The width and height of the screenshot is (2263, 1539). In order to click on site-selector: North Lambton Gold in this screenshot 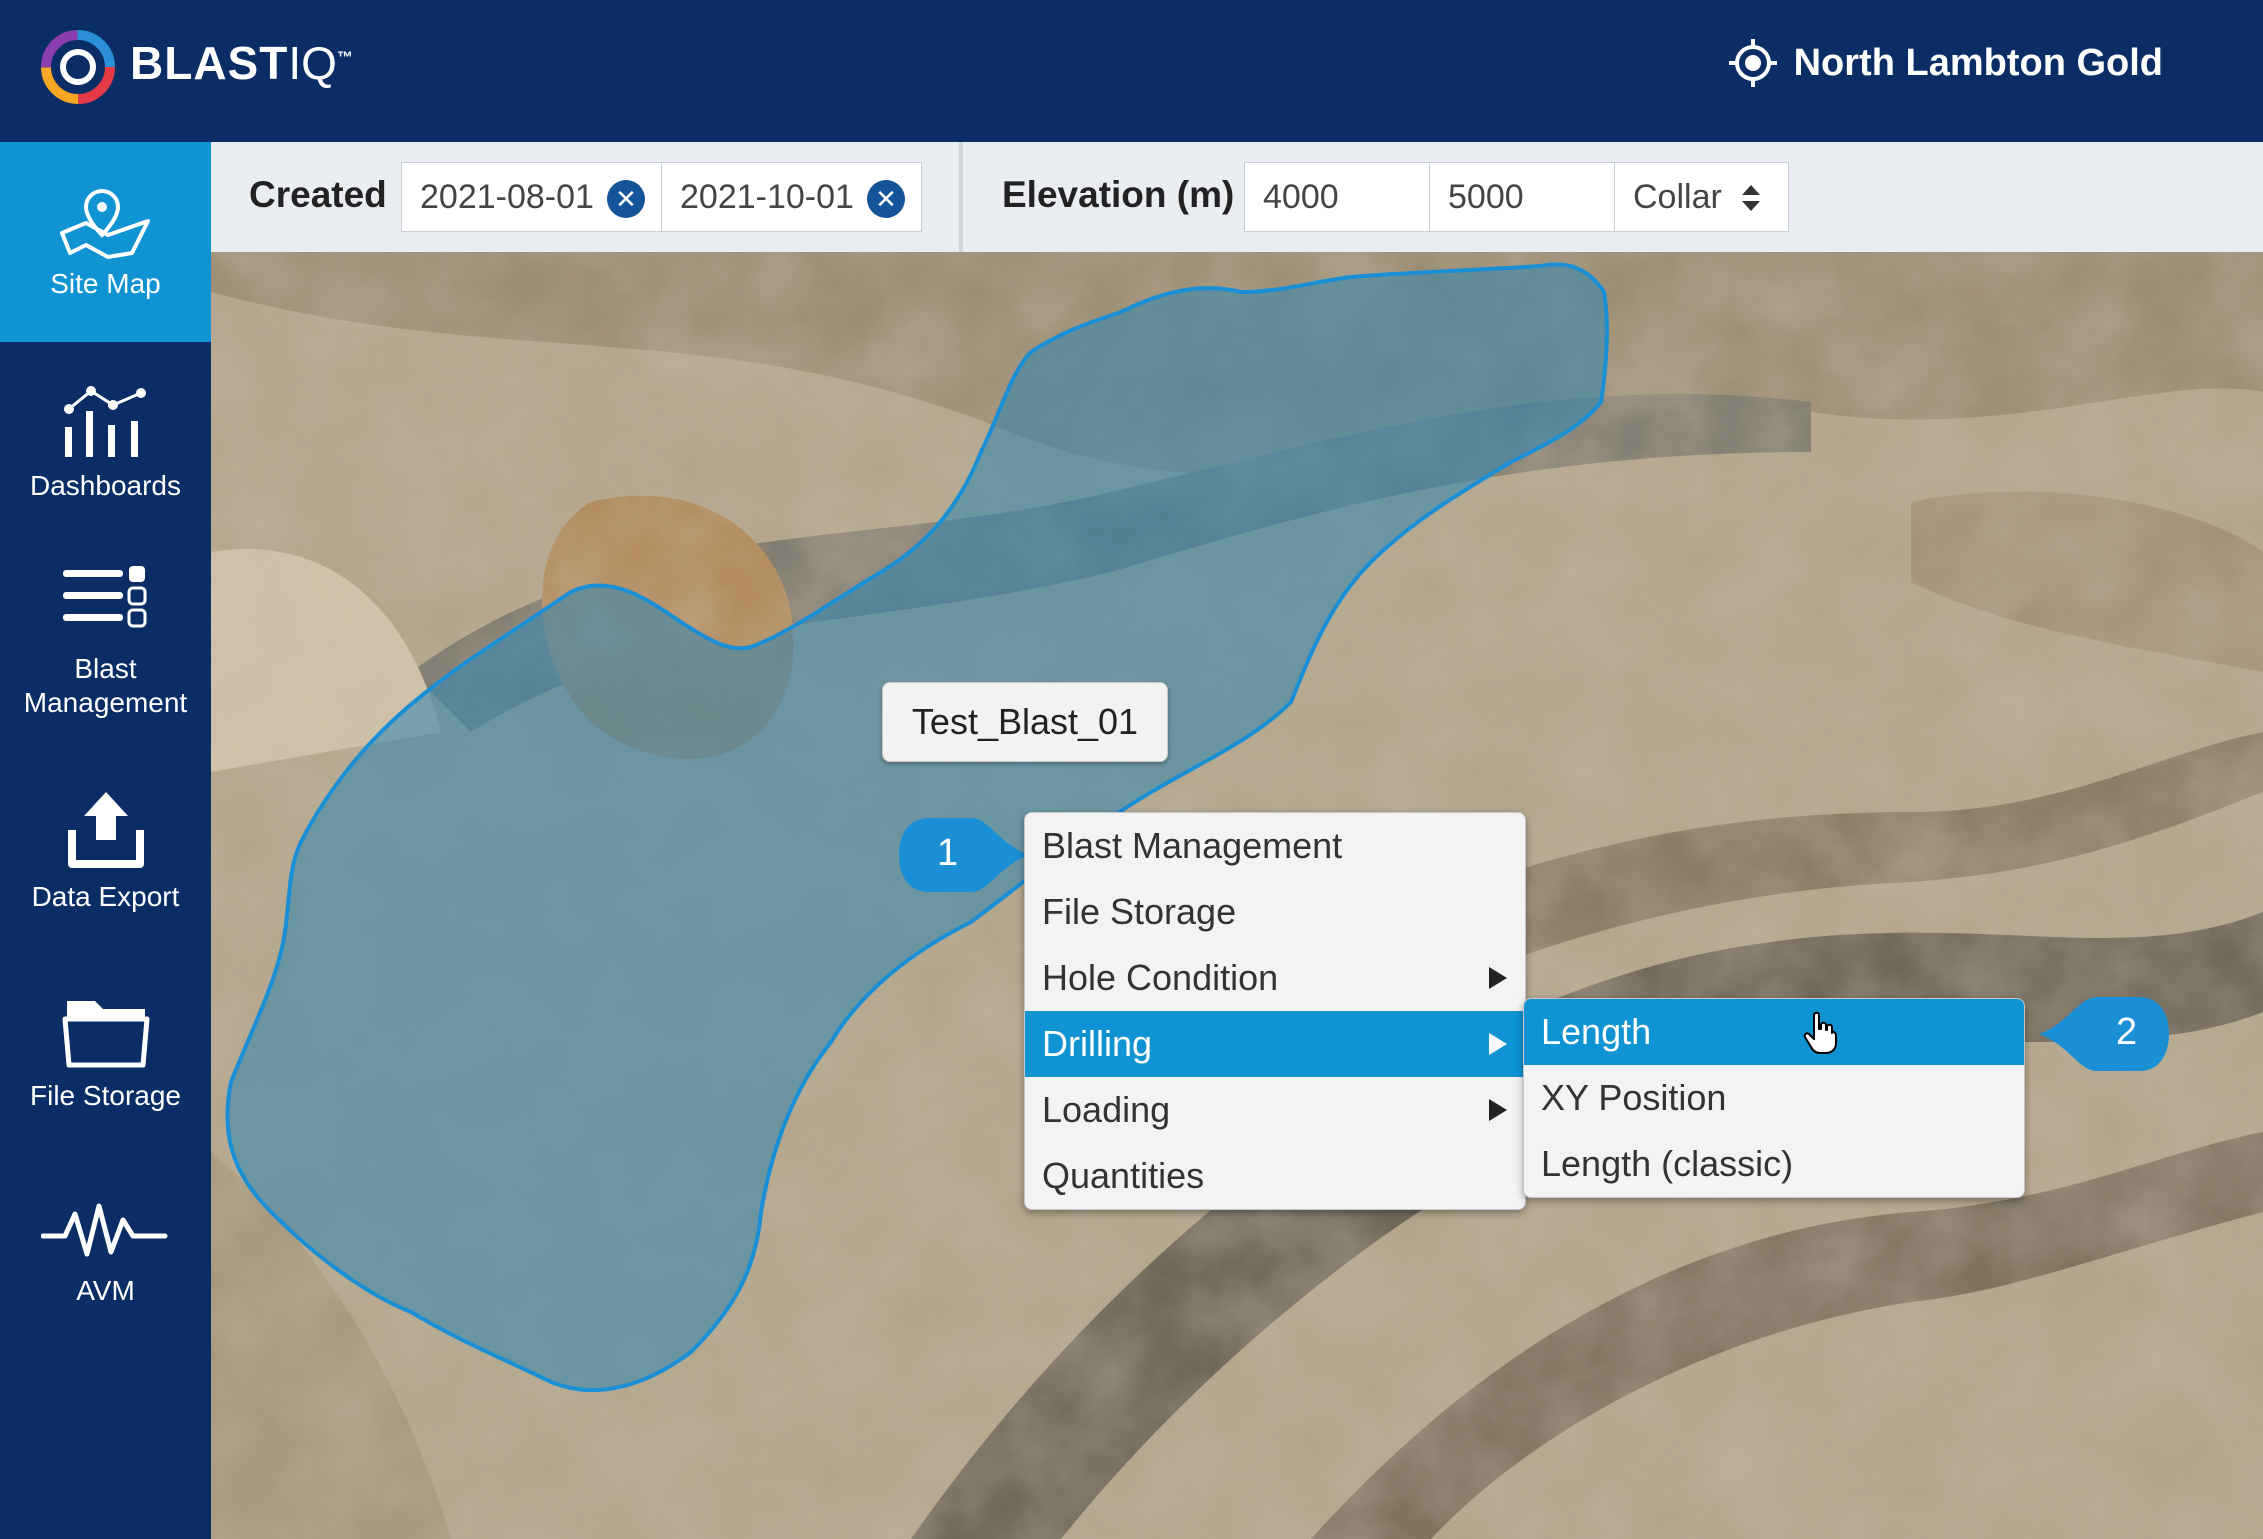, I will do `click(1945, 63)`.